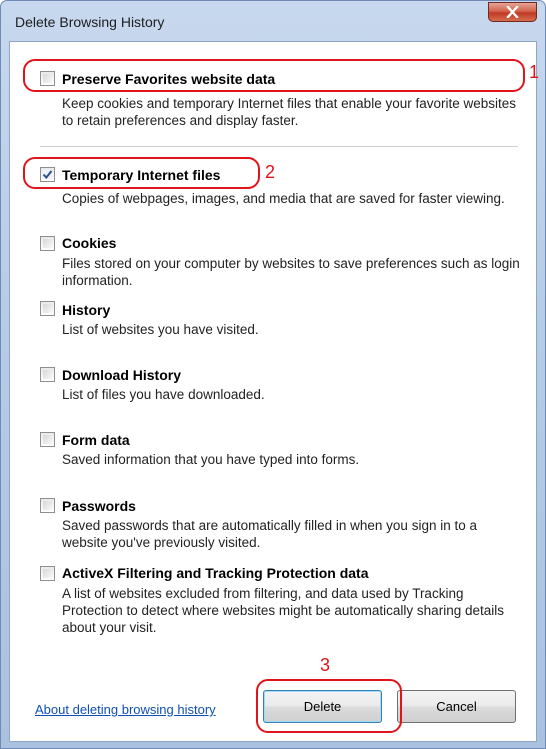 This screenshot has height=749, width=546. Describe the element at coordinates (47, 243) in the screenshot. I see `checkbox-cookies` at that location.